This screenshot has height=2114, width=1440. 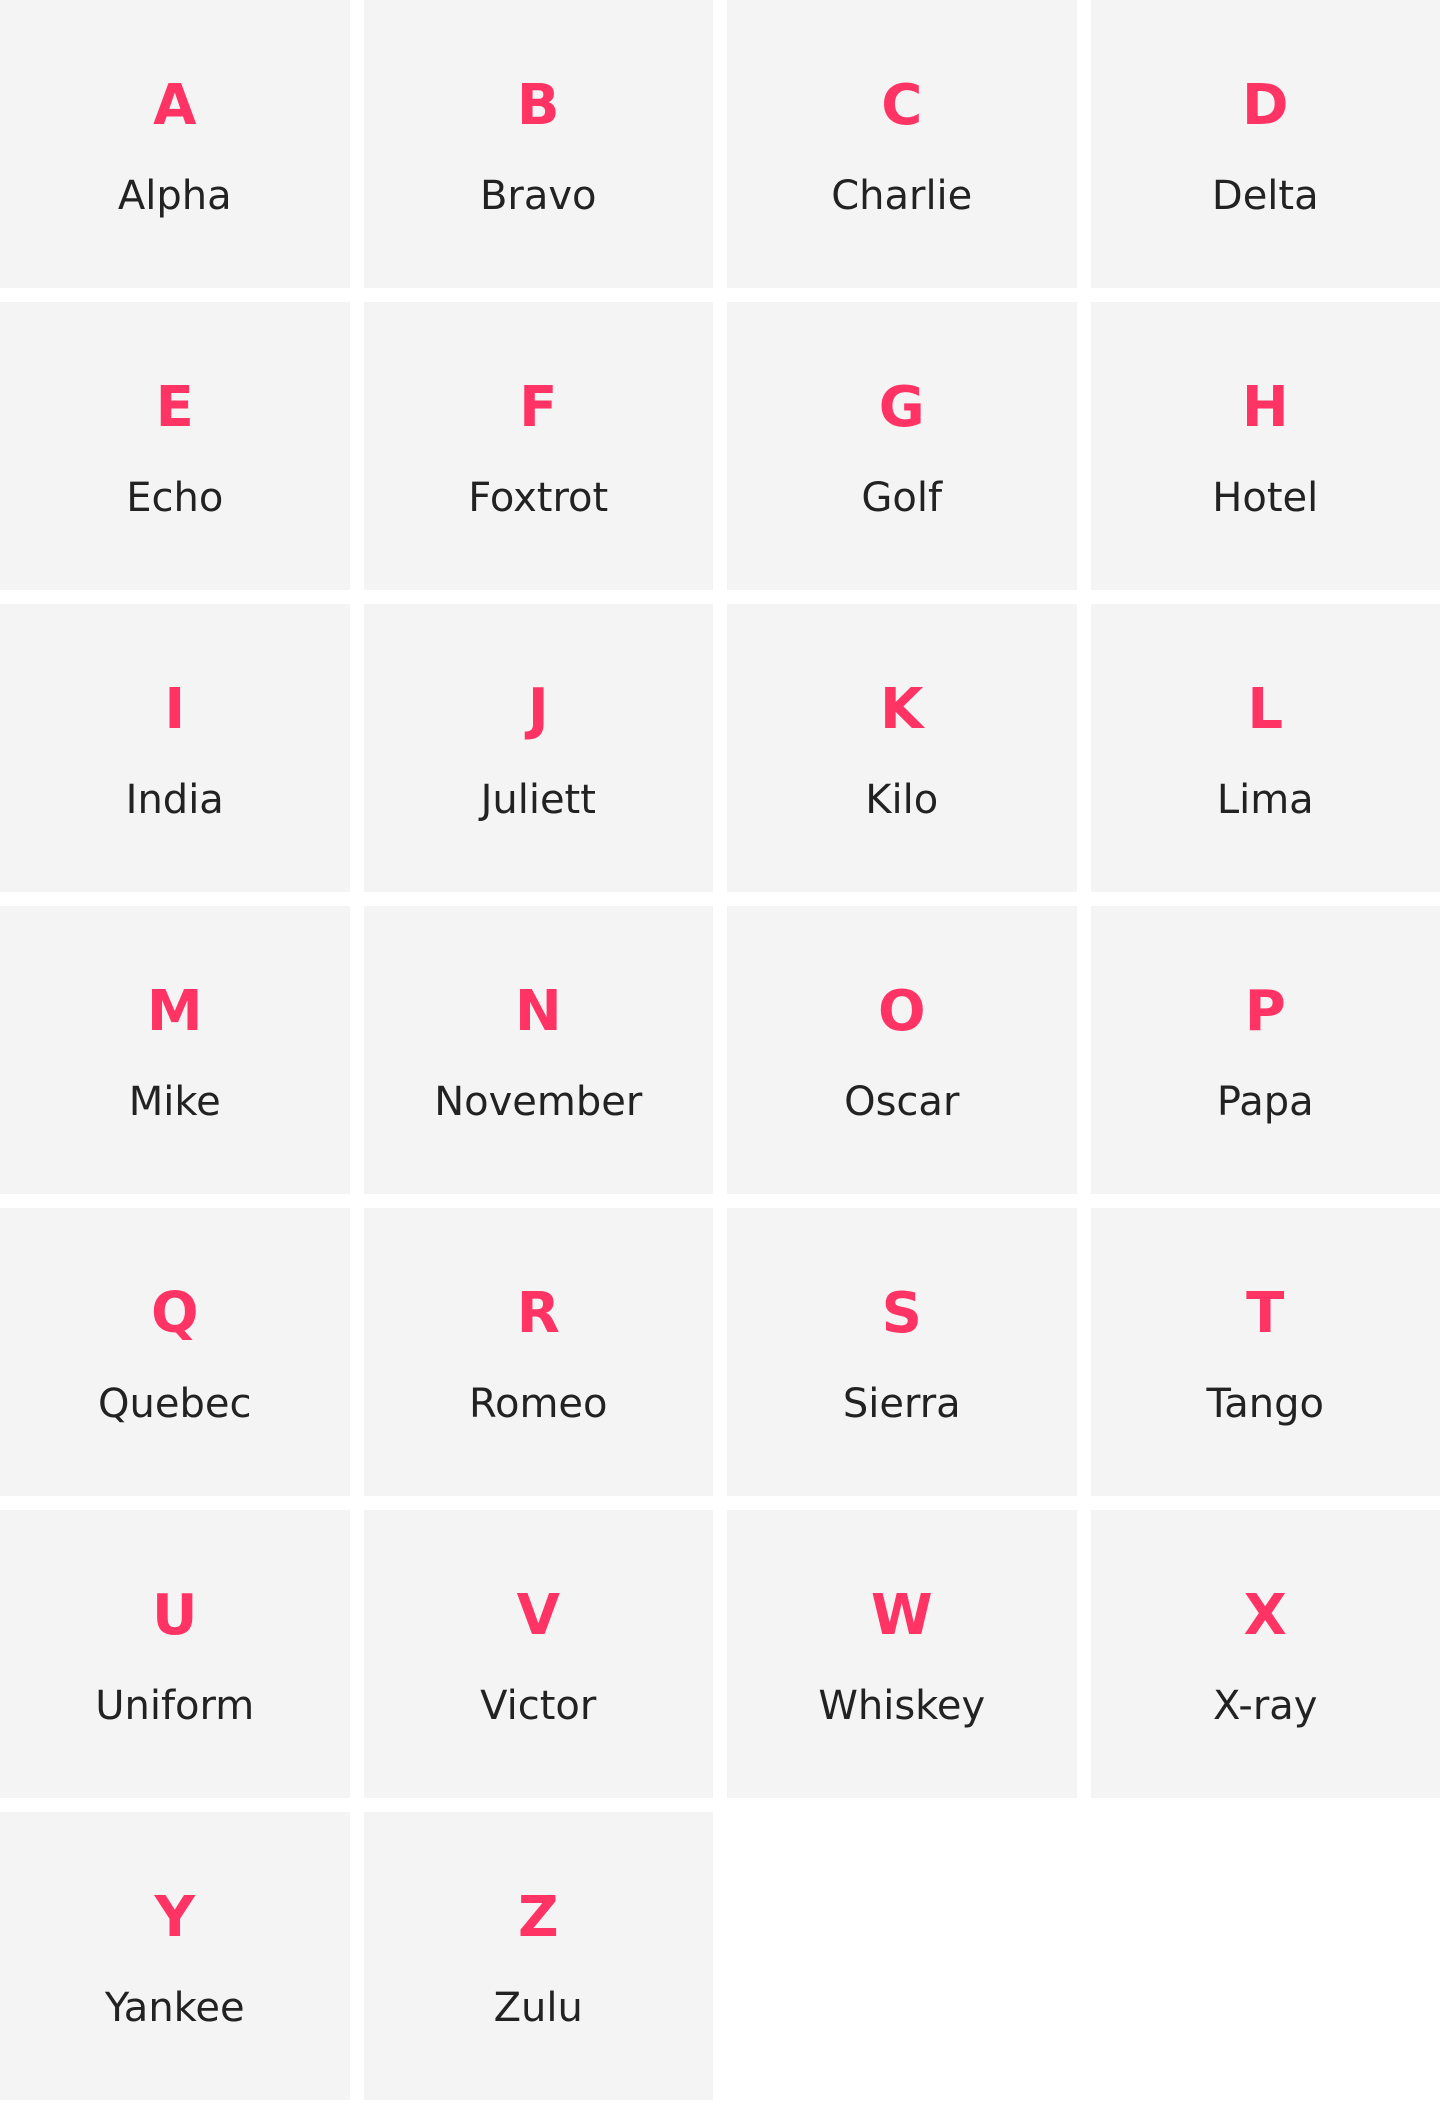 What do you see at coordinates (175, 1352) in the screenshot?
I see `alphabet-card-q: Q Quebec` at bounding box center [175, 1352].